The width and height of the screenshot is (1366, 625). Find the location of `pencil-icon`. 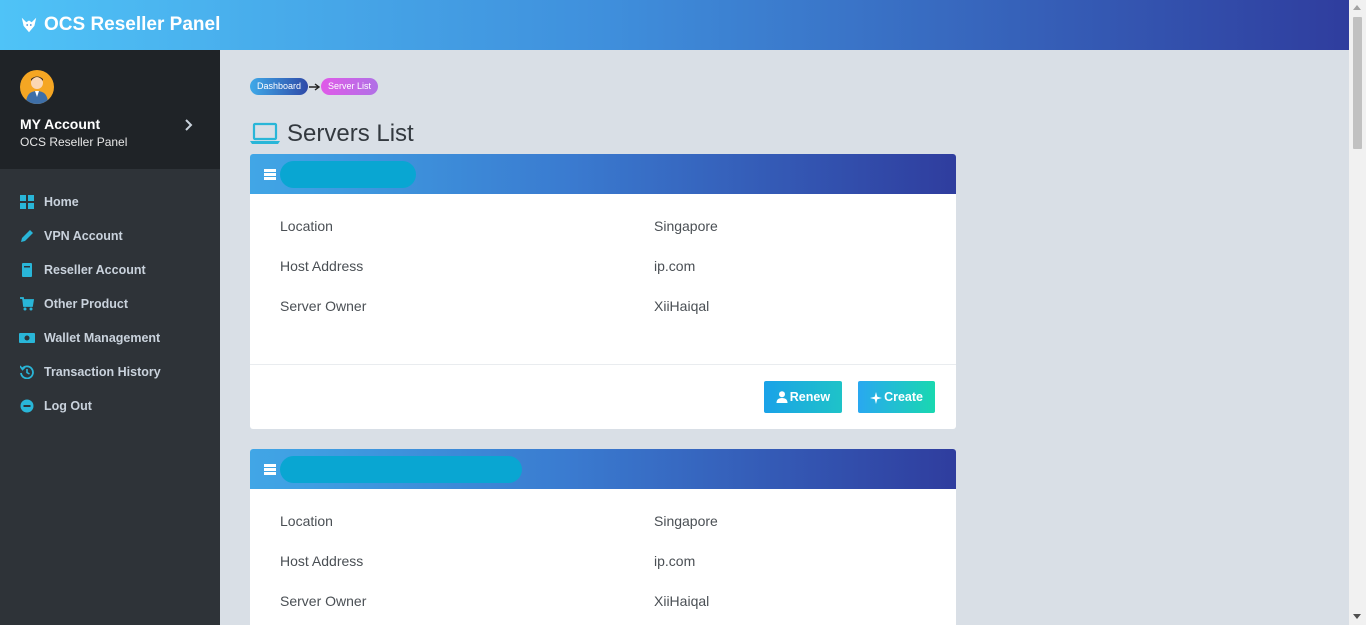

pencil-icon is located at coordinates (27, 236).